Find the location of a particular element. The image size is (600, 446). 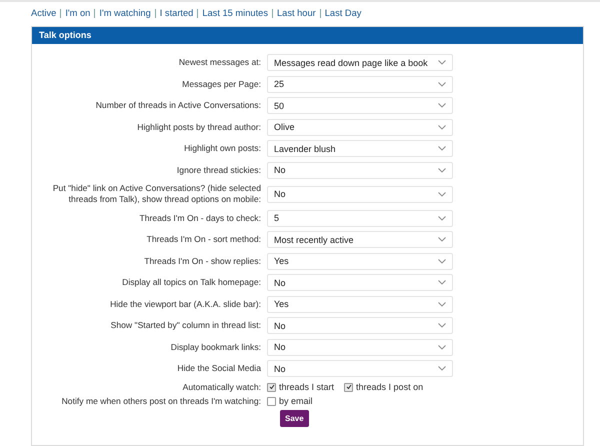

field-label: Hide the viewport bar (A.K.A. slide bar): is located at coordinates (185, 304).